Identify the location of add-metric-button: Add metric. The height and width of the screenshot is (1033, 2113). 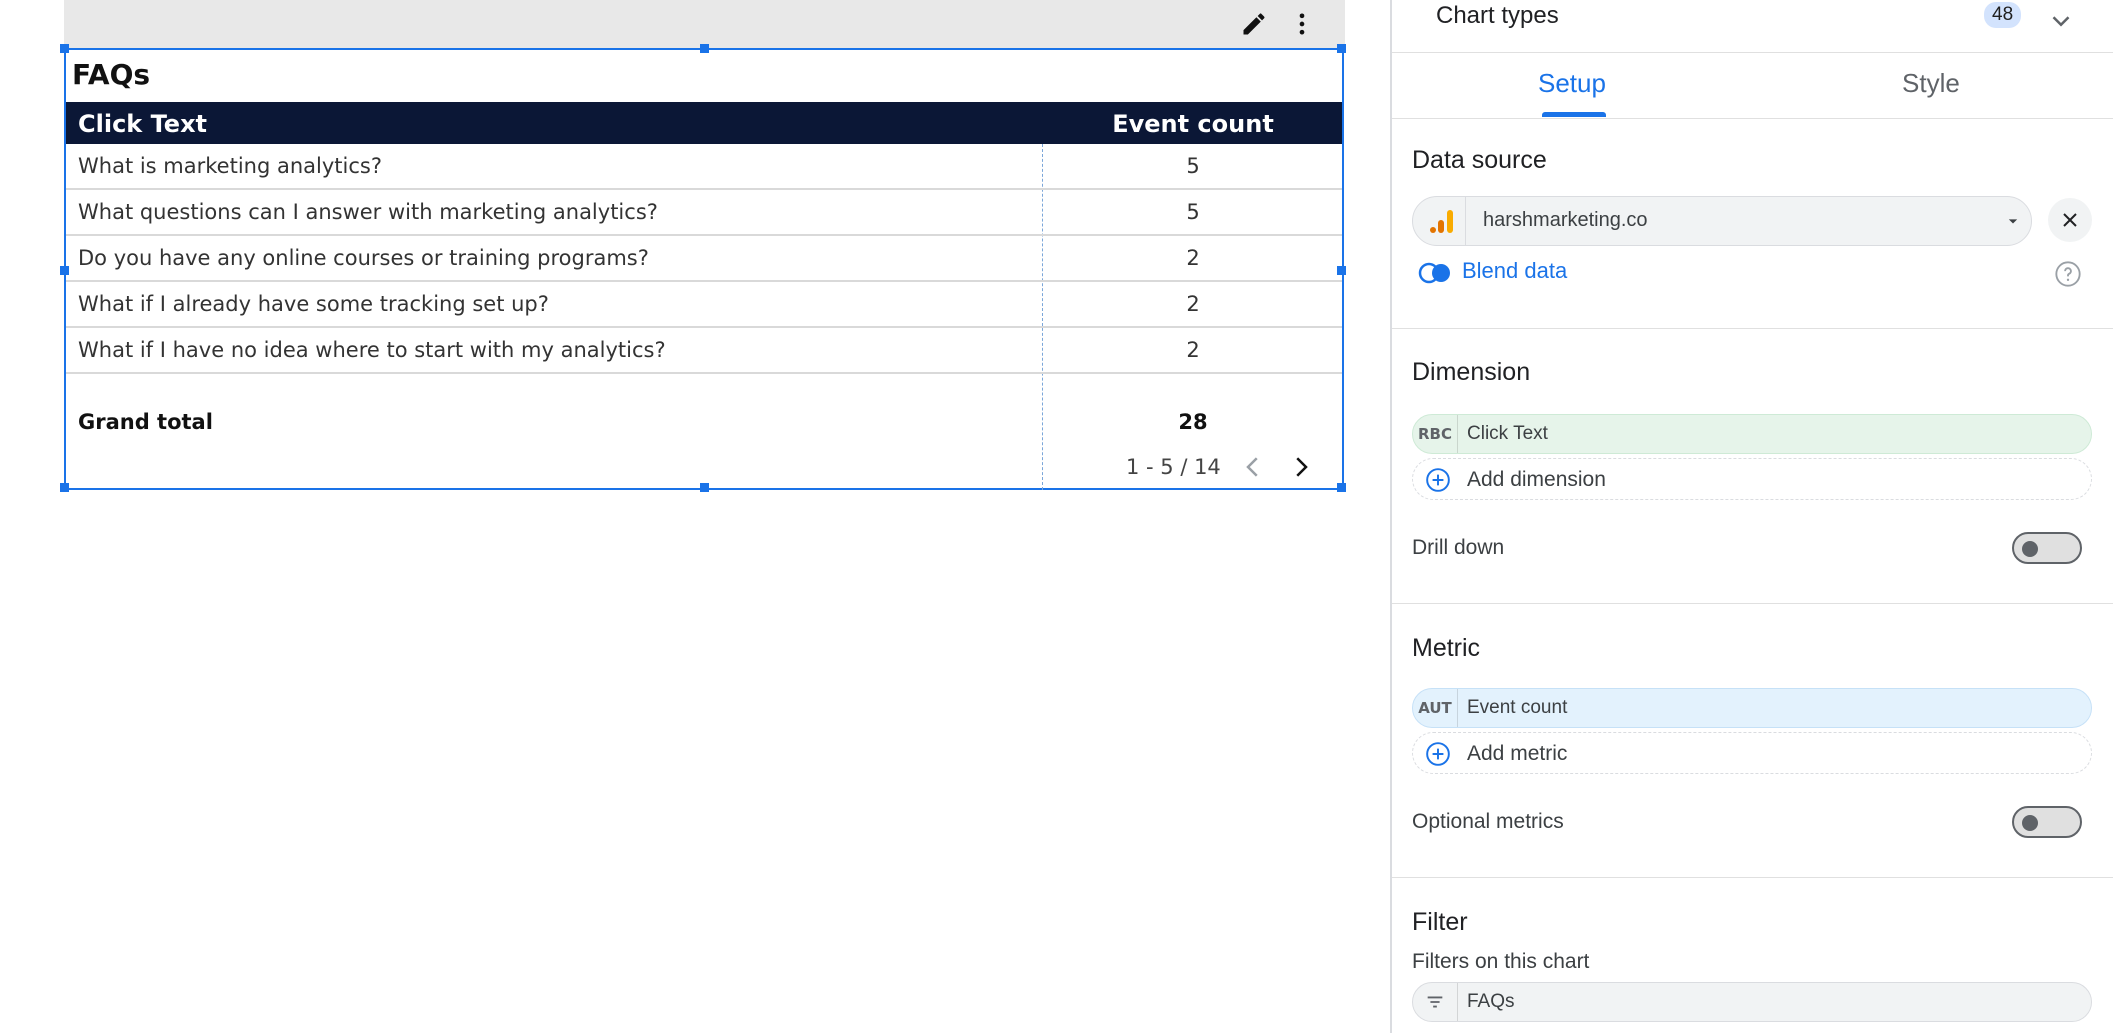
(1752, 753).